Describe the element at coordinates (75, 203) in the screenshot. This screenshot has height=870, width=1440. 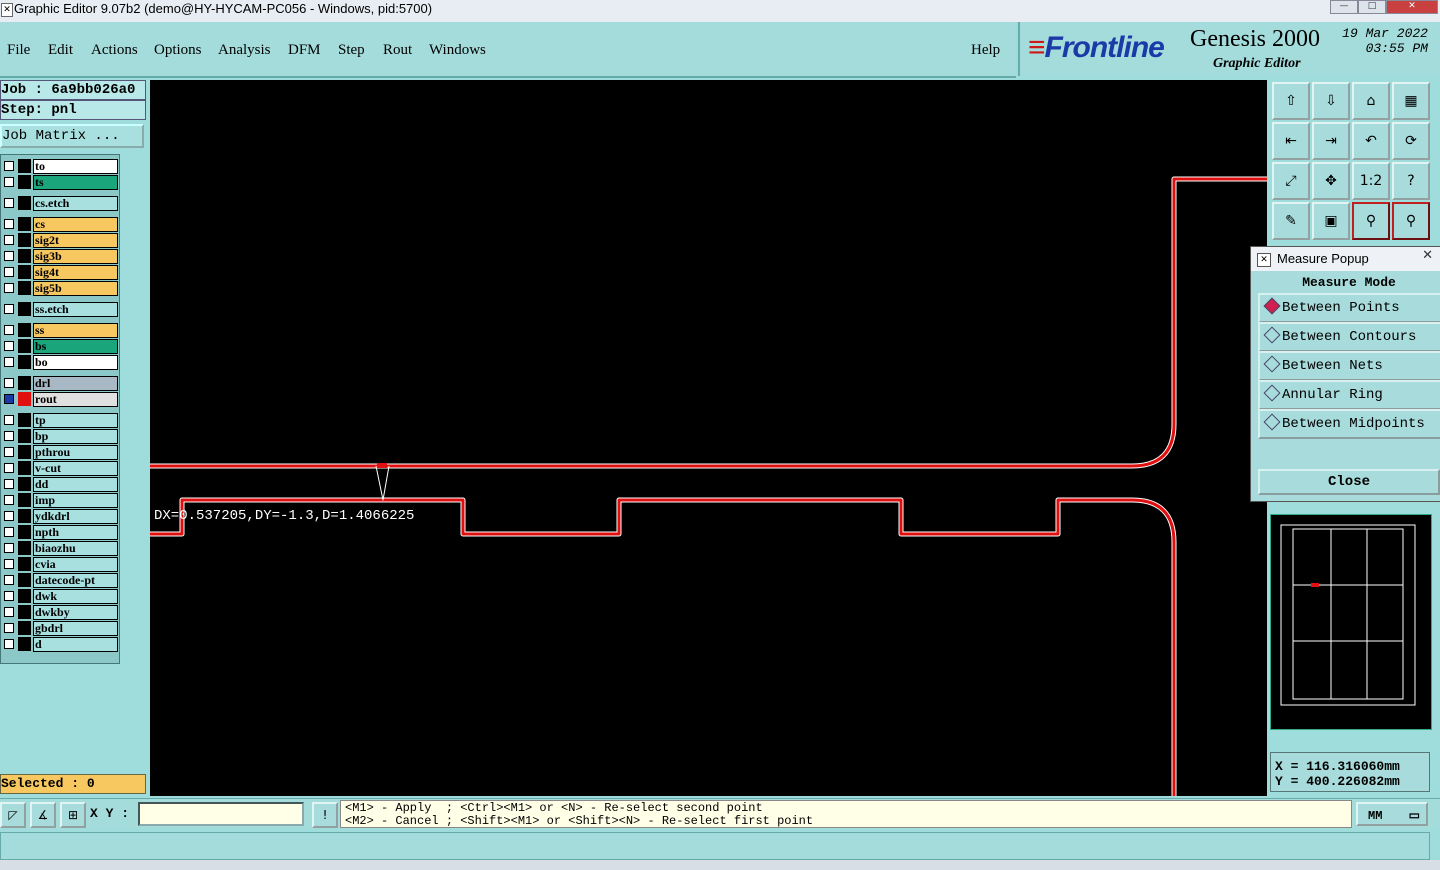
I see `layer-name: cs.etch` at that location.